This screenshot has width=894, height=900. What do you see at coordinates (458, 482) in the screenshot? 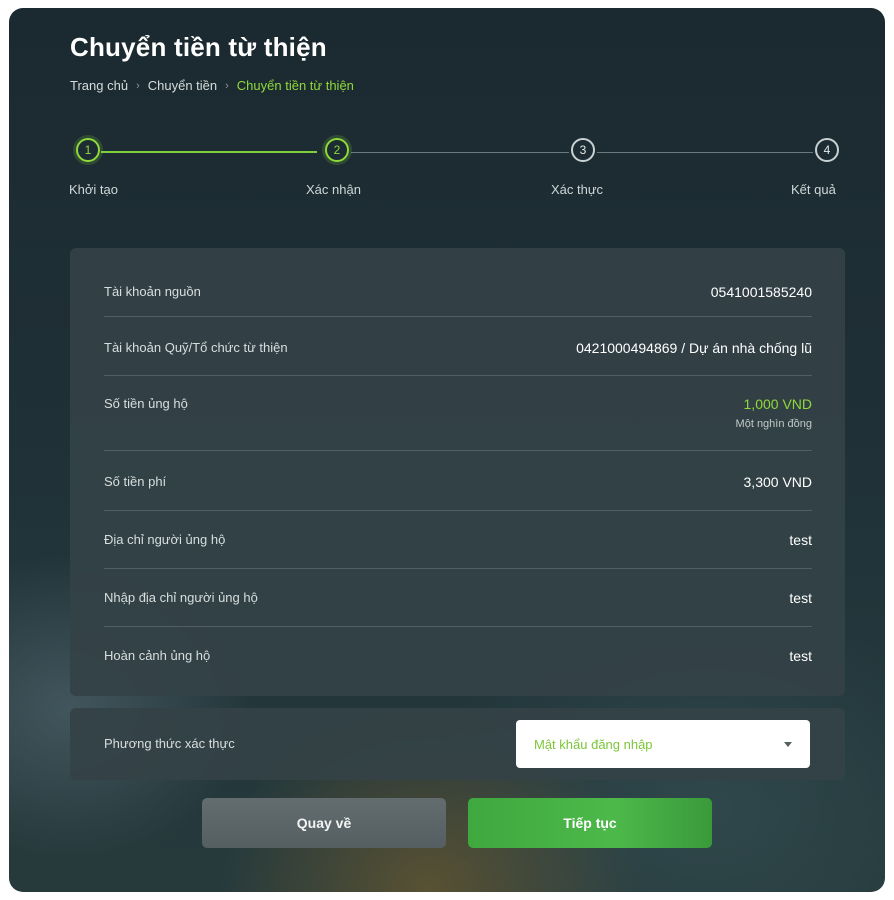
I see `detail-row-fee: Số tiền phí 3,300 VND` at bounding box center [458, 482].